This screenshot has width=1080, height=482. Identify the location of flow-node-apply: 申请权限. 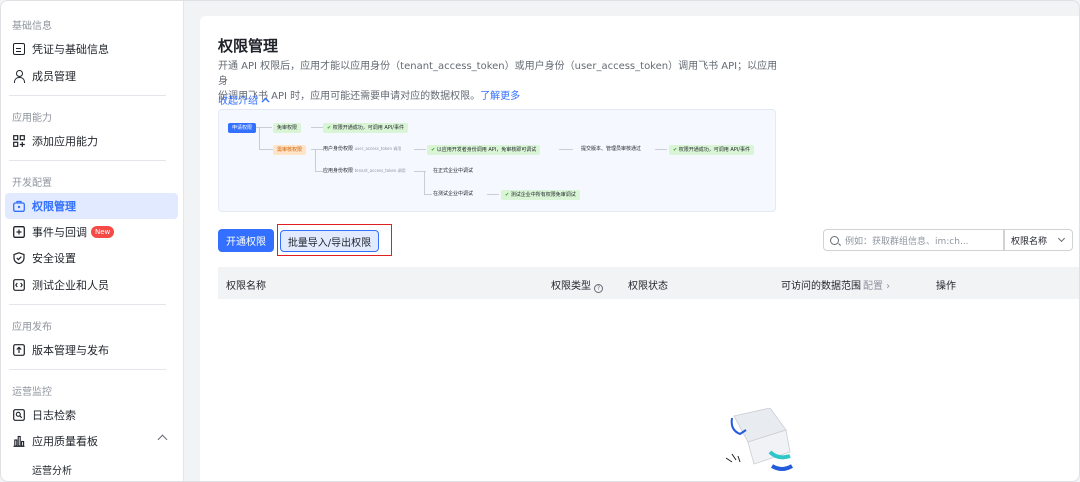
(242, 128).